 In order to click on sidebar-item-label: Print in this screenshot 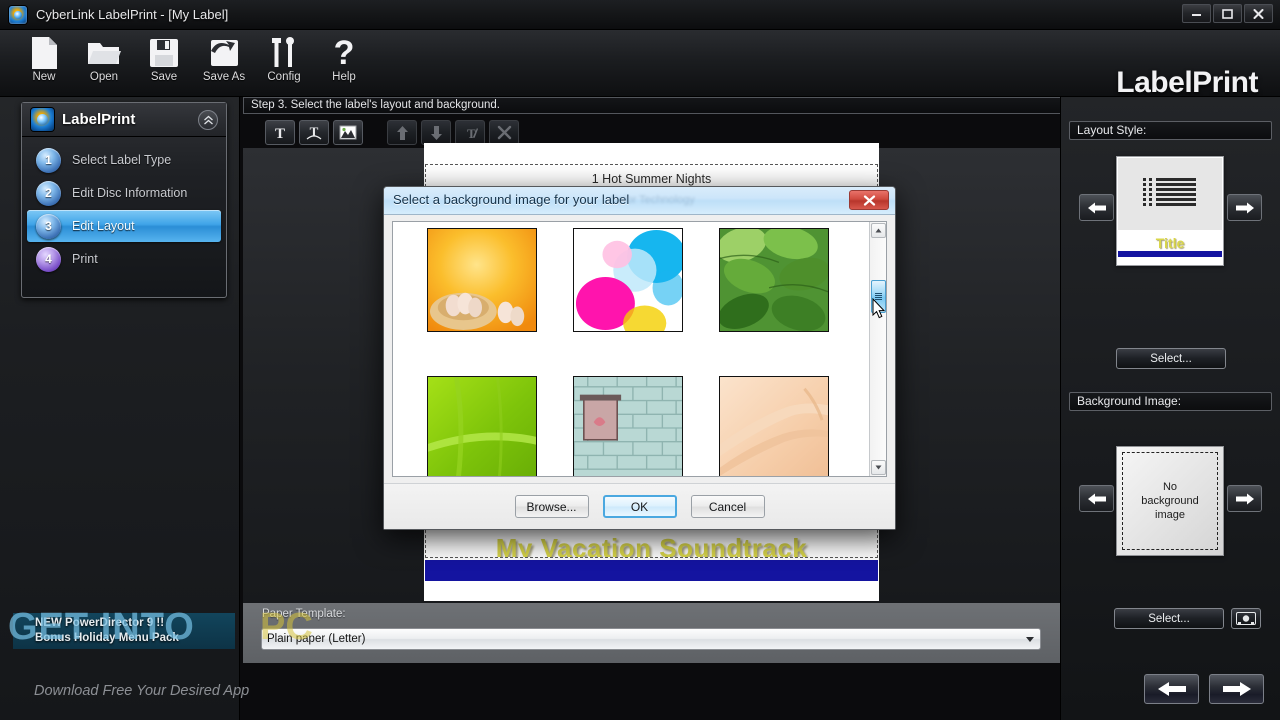, I will do `click(85, 259)`.